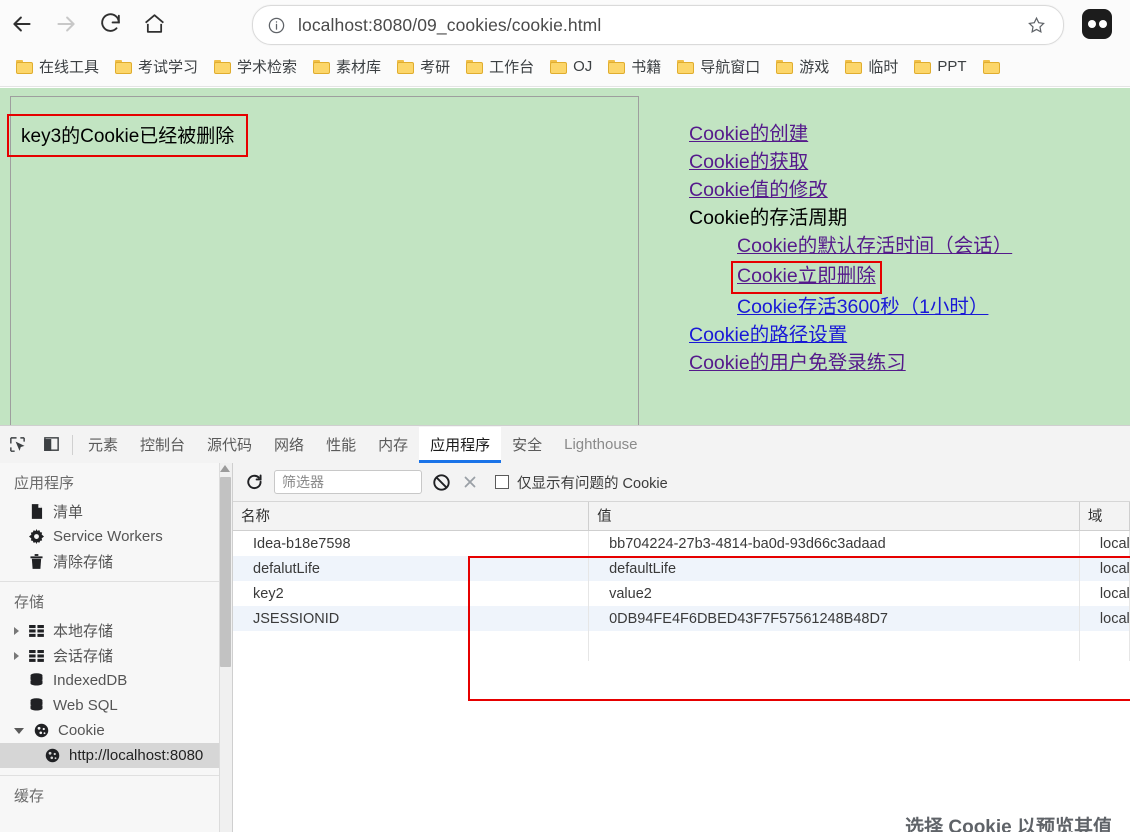 This screenshot has height=832, width=1130. Describe the element at coordinates (1104, 568) in the screenshot. I see `cell-cookie-domain: localh` at that location.